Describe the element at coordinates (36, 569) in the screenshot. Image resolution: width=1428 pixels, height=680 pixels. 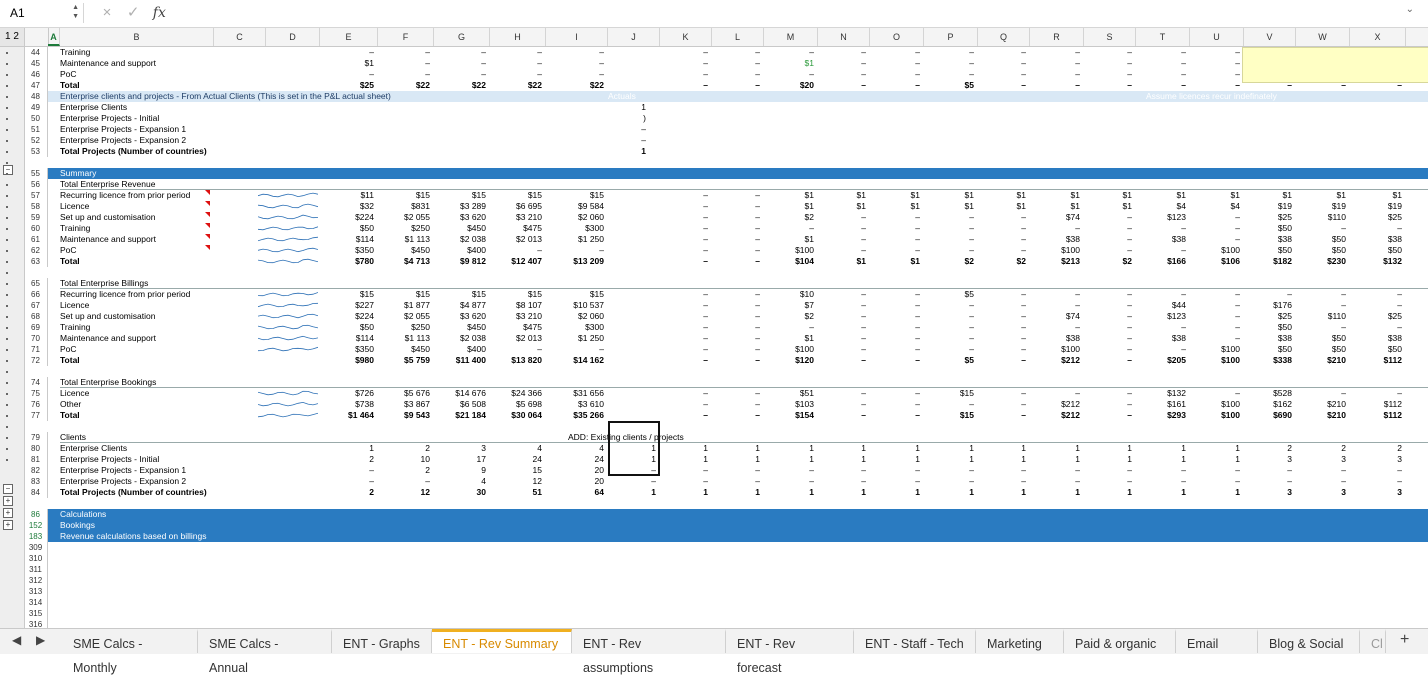
I see `row-number: 311` at that location.